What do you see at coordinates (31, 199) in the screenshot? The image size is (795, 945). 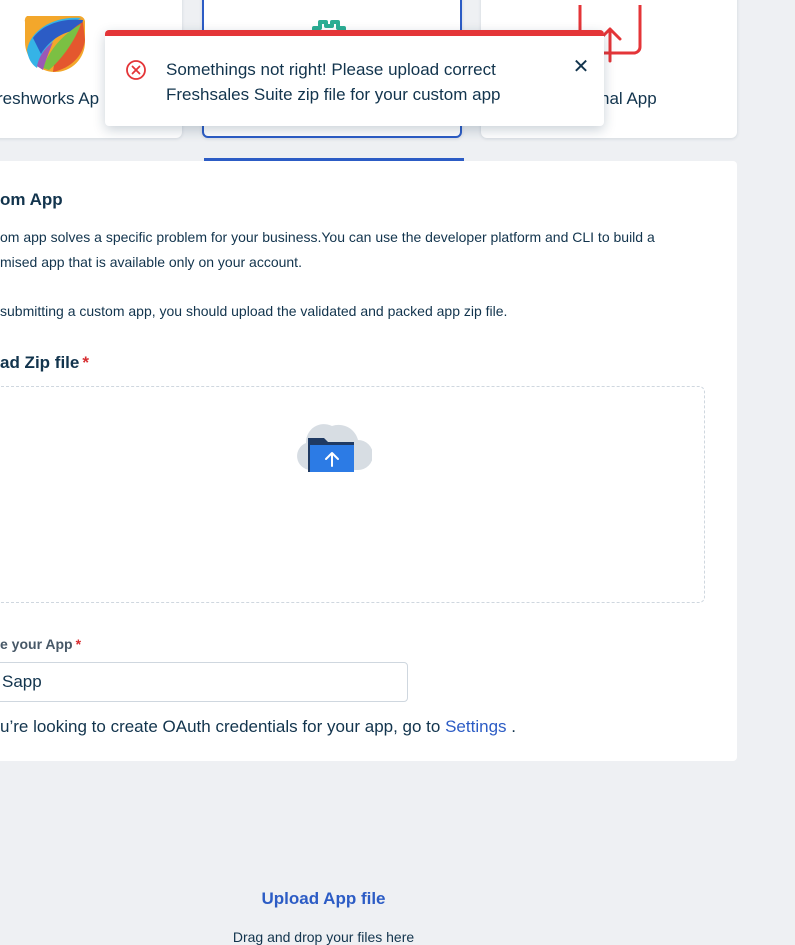 I see `section-title: om App` at bounding box center [31, 199].